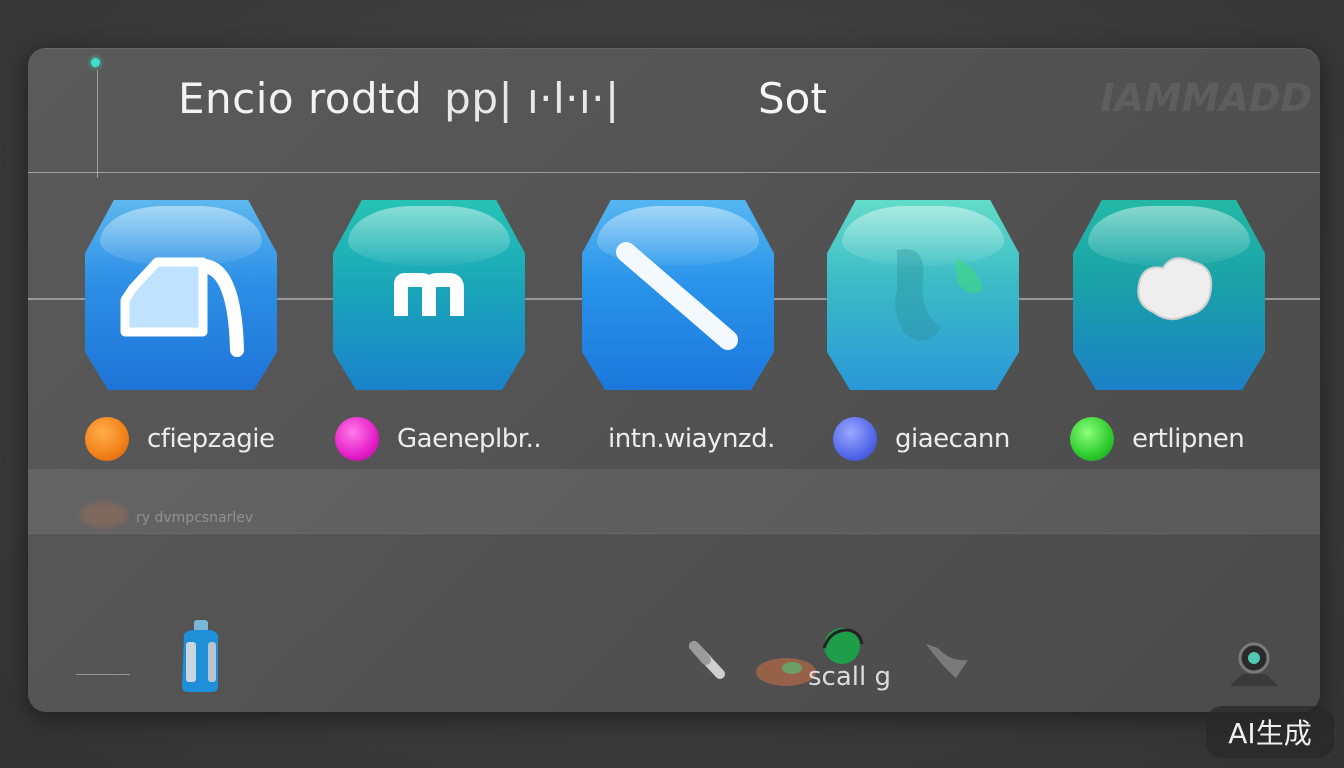 The image size is (1344, 768). What do you see at coordinates (469, 439) in the screenshot?
I see `app-label-text: Gaeneplbr..` at bounding box center [469, 439].